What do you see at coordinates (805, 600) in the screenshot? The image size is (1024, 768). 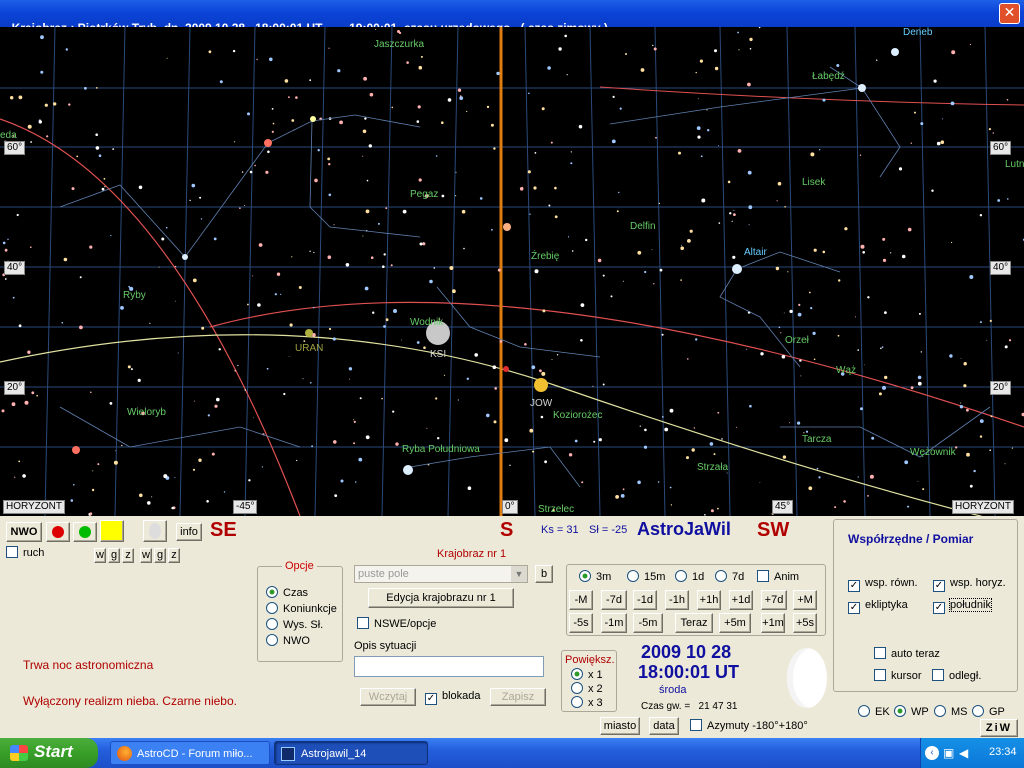 I see `time-step-button: +M` at bounding box center [805, 600].